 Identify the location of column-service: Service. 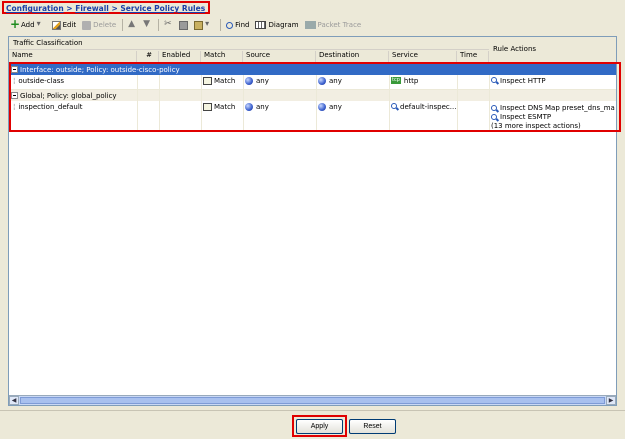
(423, 56).